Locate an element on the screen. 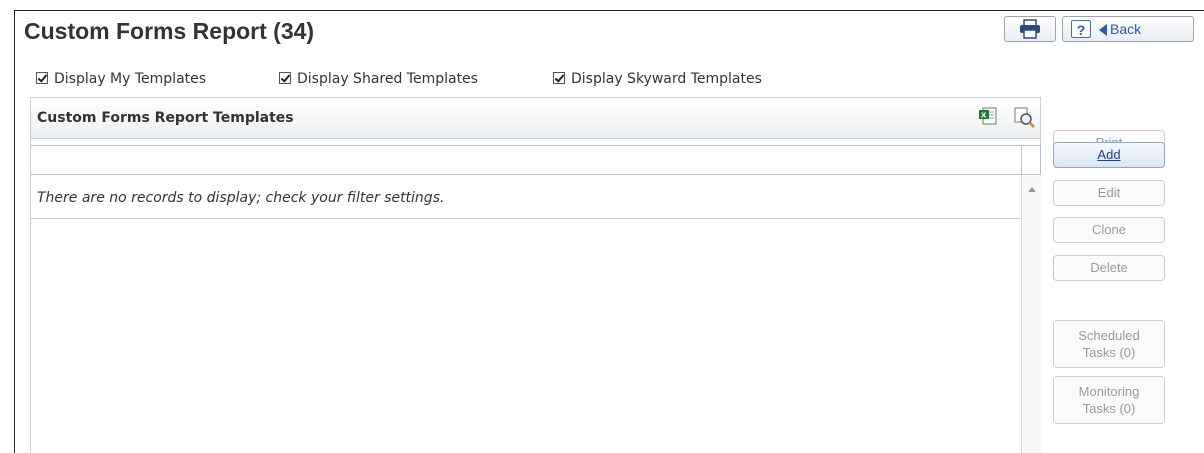  delete-button: Delete is located at coordinates (1109, 268).